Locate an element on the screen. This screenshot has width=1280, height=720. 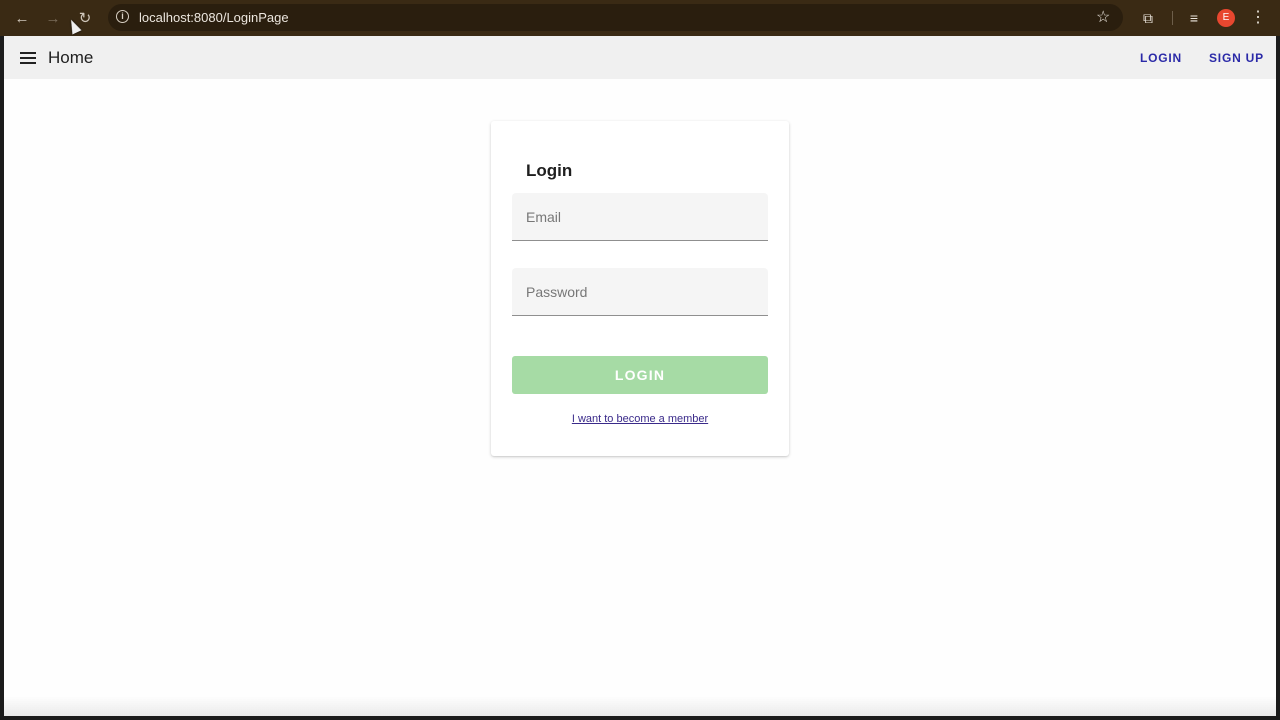
email-field is located at coordinates (640, 217).